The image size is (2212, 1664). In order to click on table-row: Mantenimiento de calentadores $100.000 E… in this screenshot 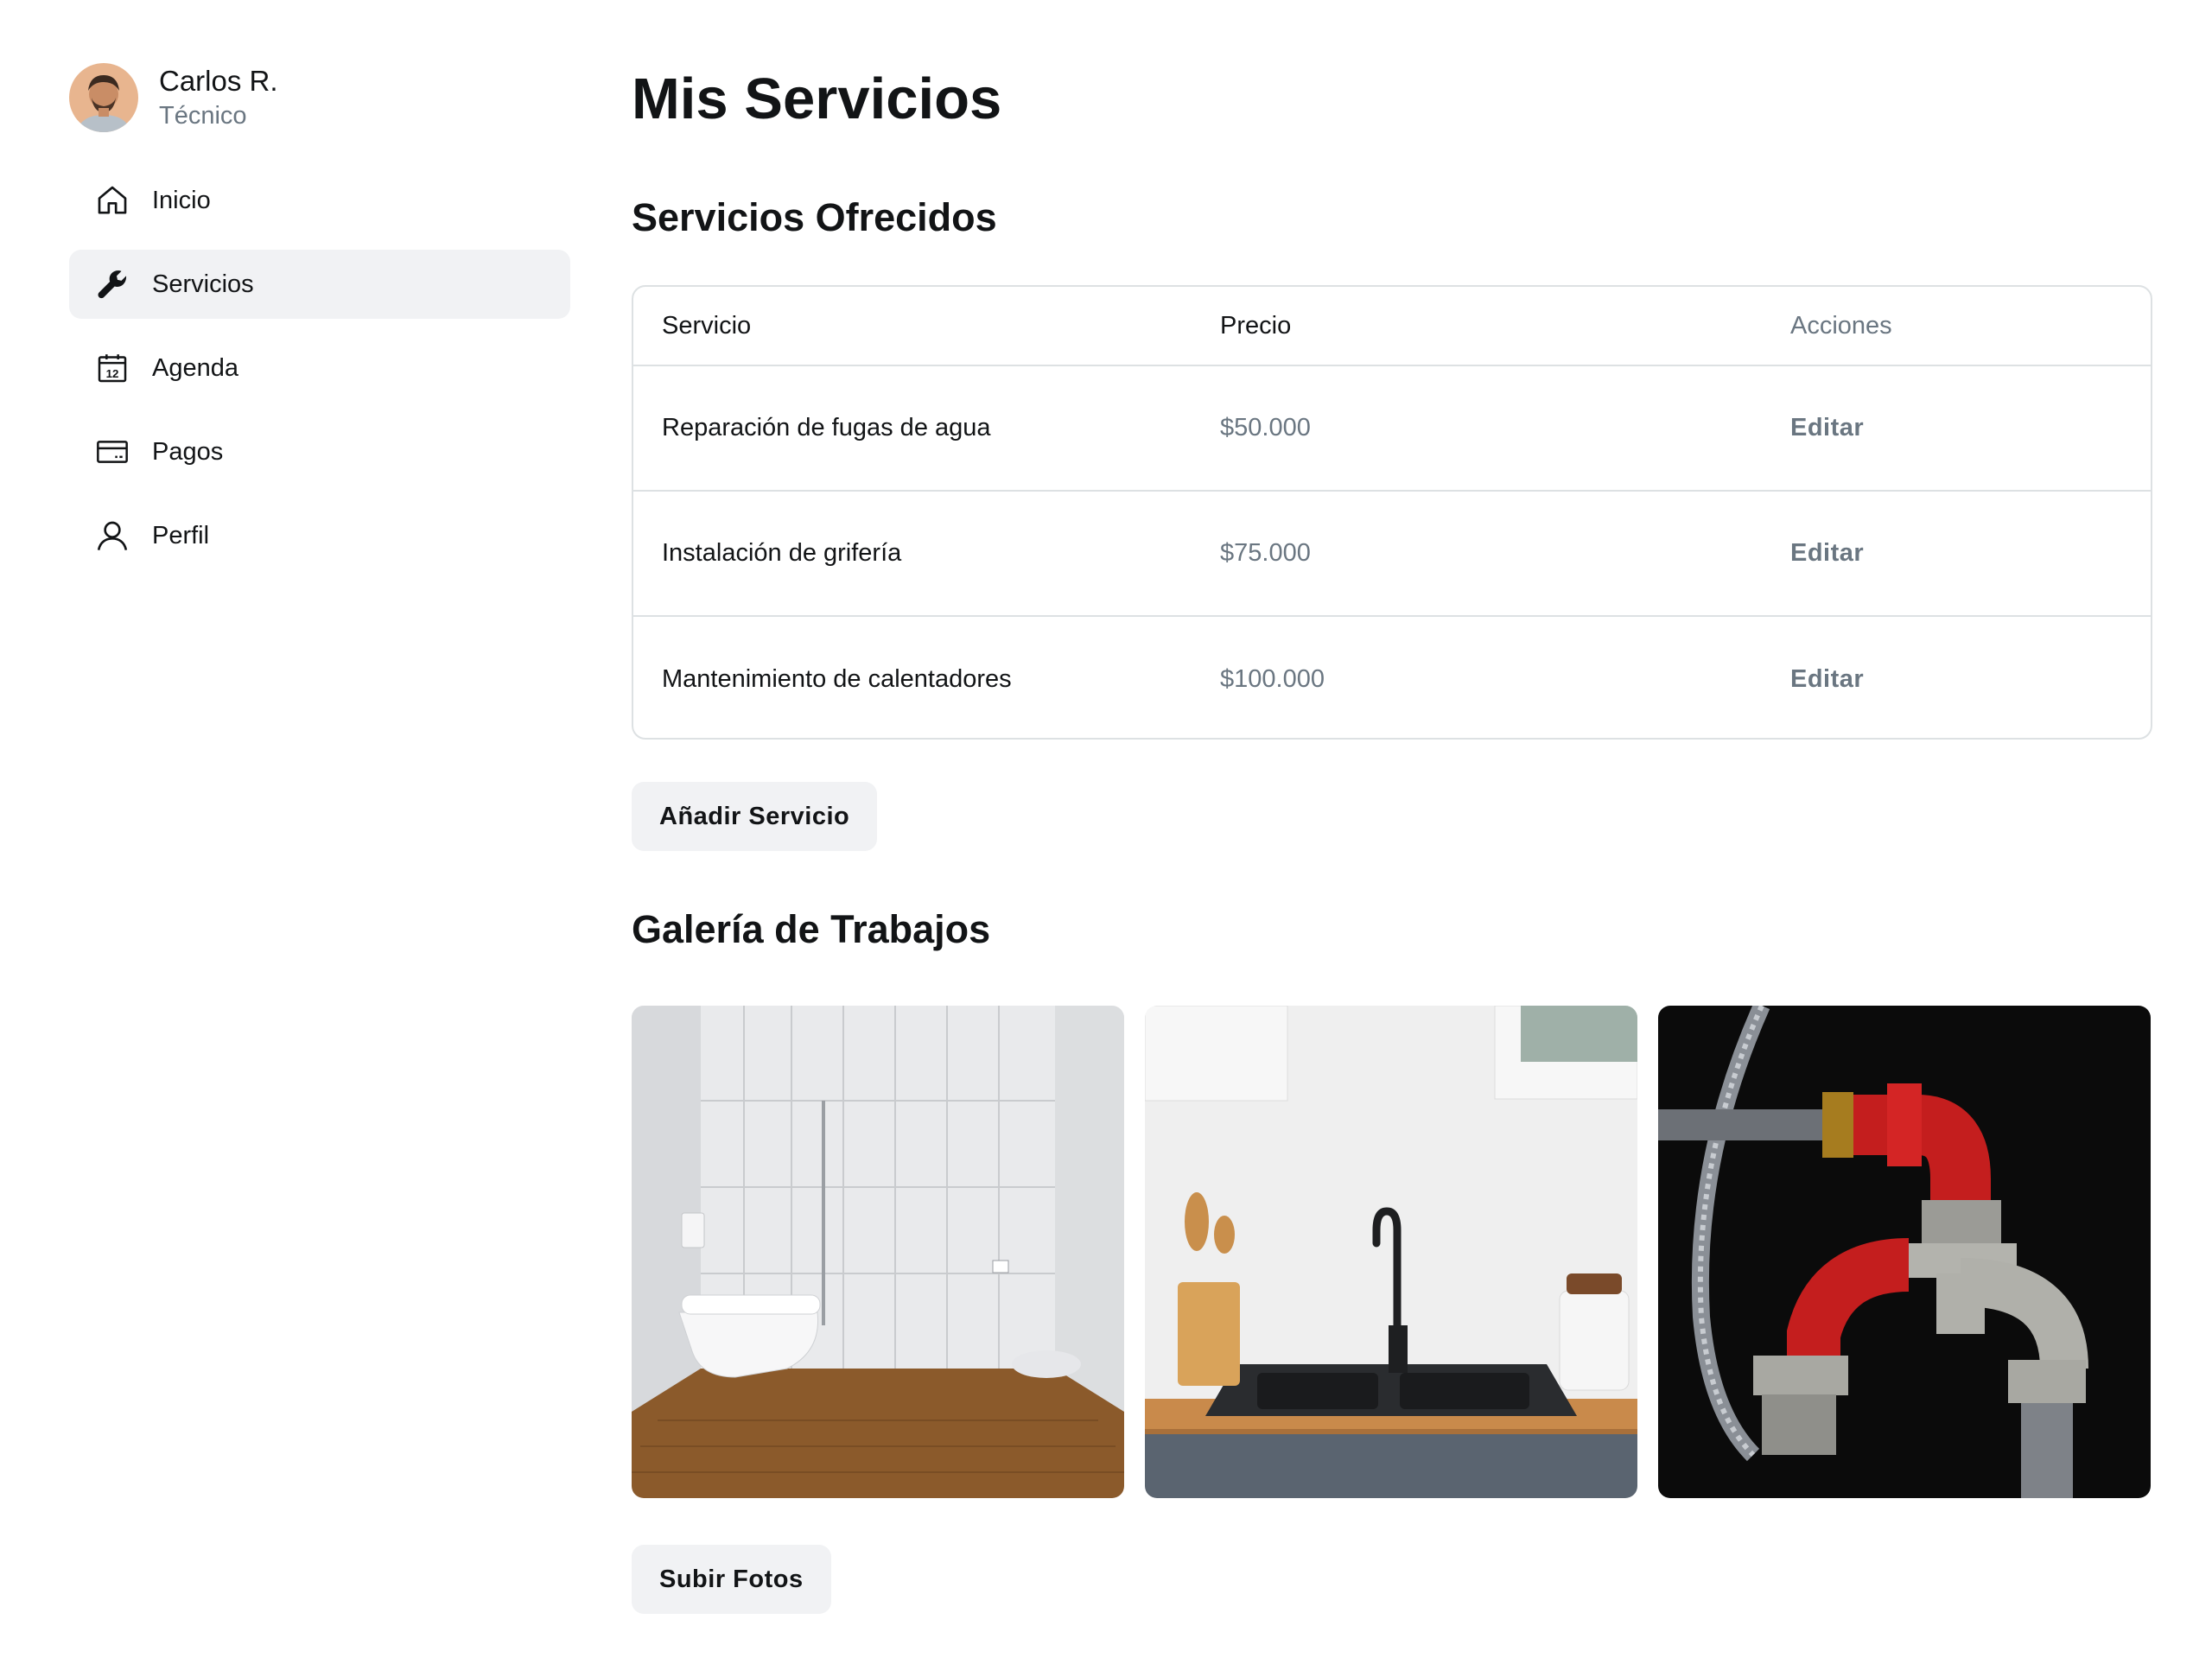, I will do `click(1392, 677)`.